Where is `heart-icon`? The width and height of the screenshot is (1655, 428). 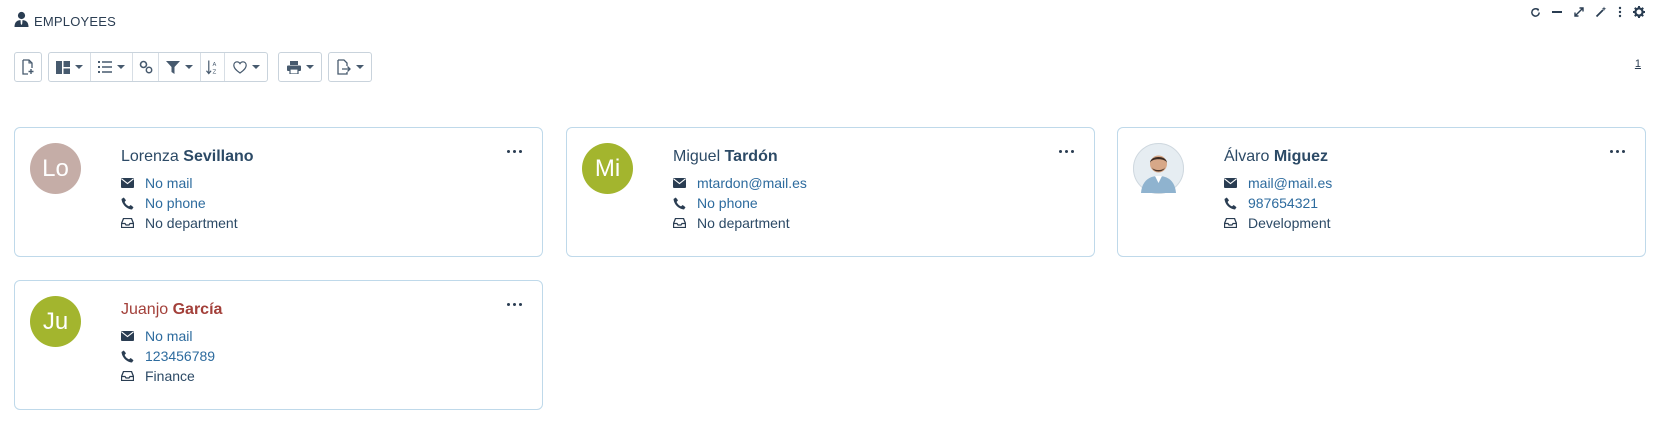
heart-icon is located at coordinates (239, 67).